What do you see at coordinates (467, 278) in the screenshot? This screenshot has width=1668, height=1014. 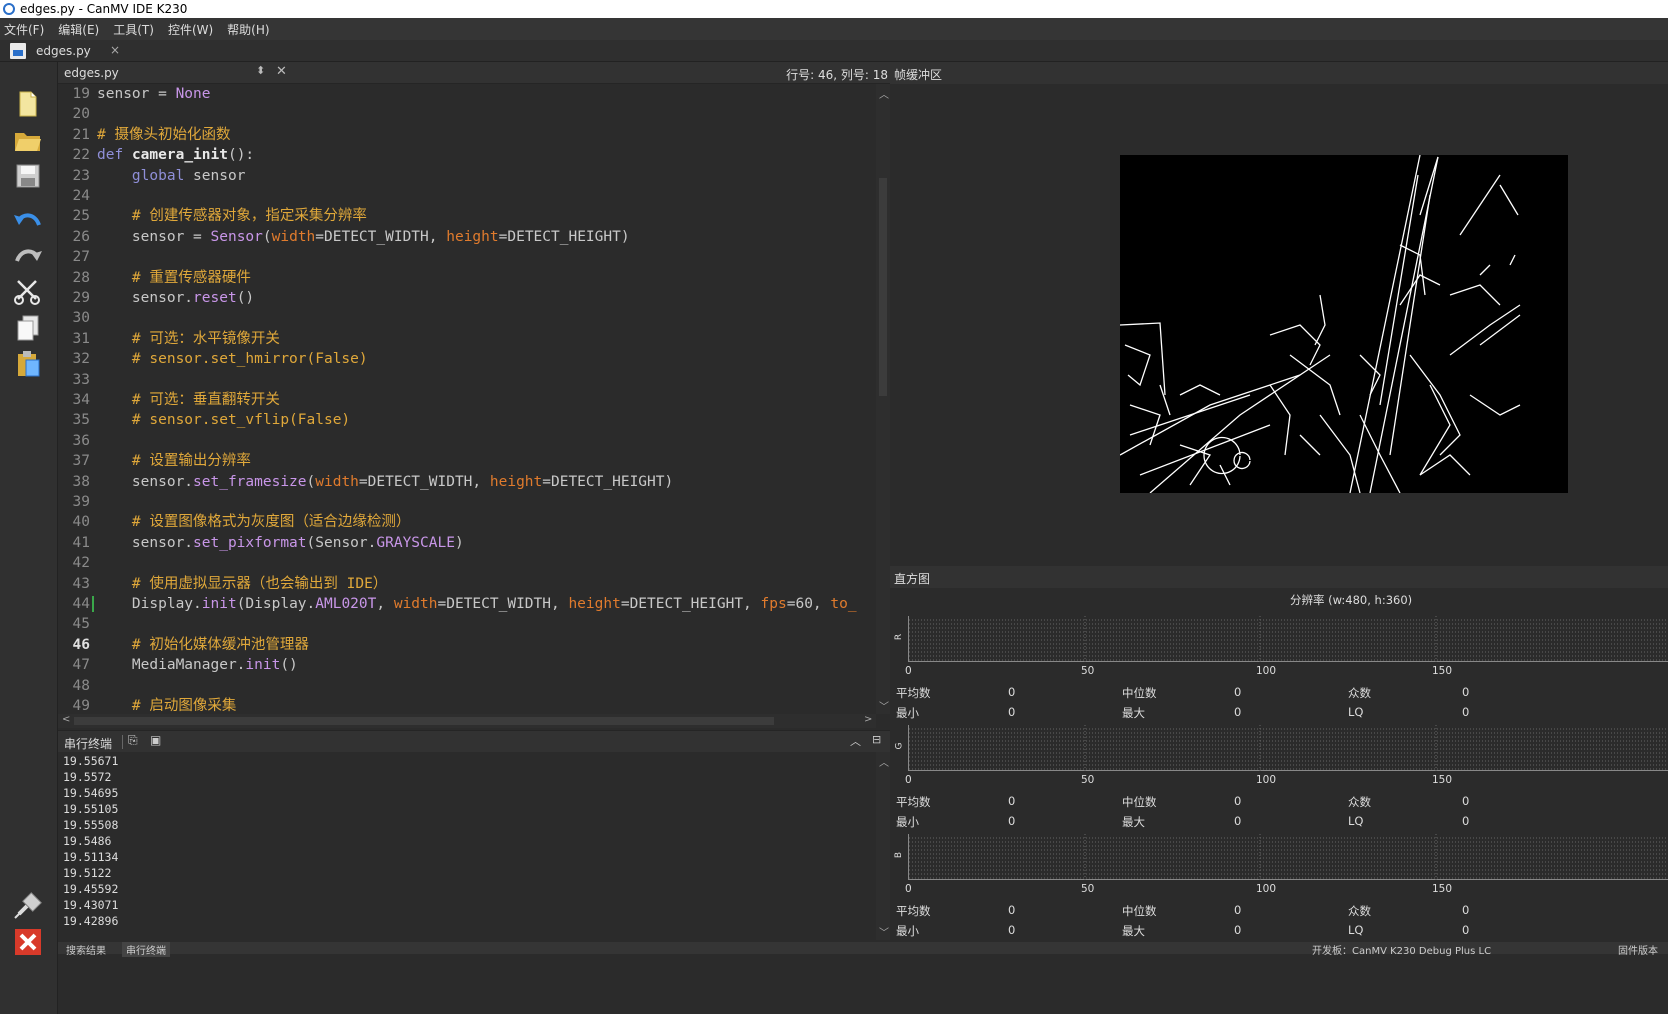 I see `code-line: 28 # 重置传感器硬件` at bounding box center [467, 278].